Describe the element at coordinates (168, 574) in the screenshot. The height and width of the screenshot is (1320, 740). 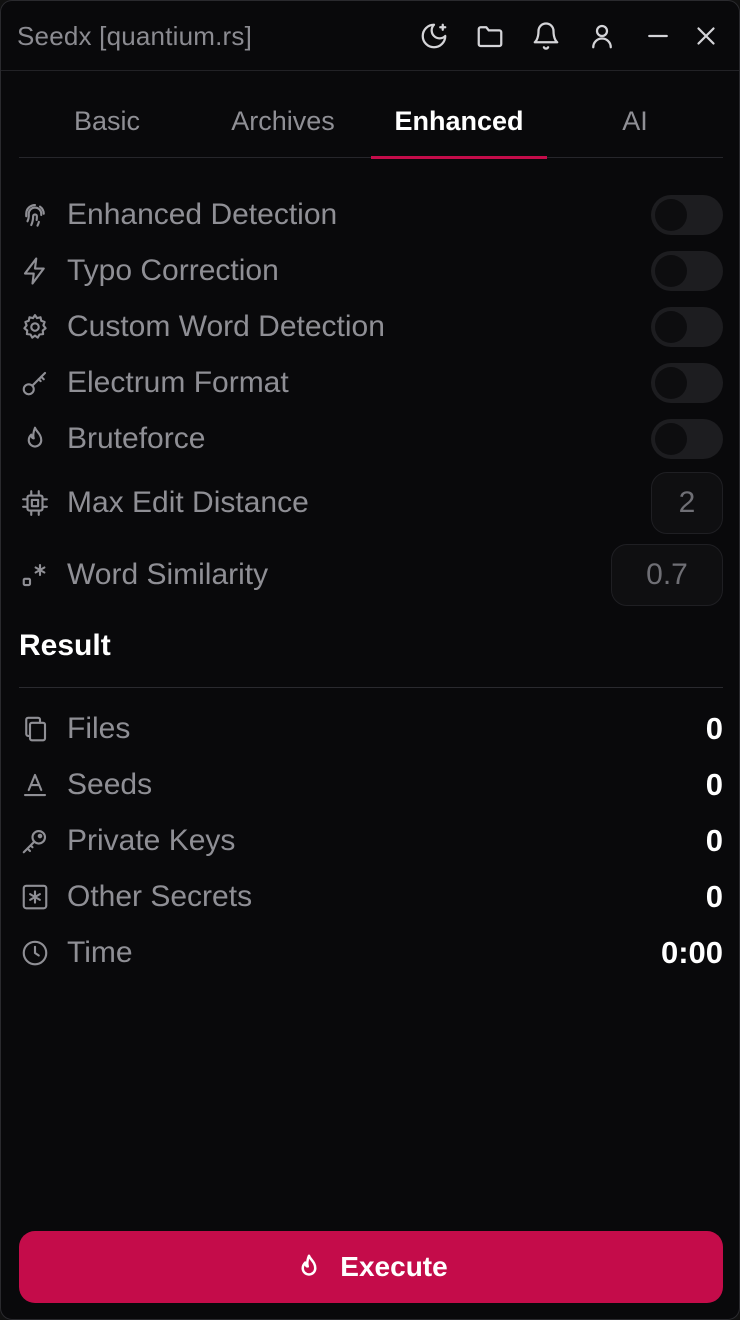
I see `setting-label: Word Similarity` at that location.